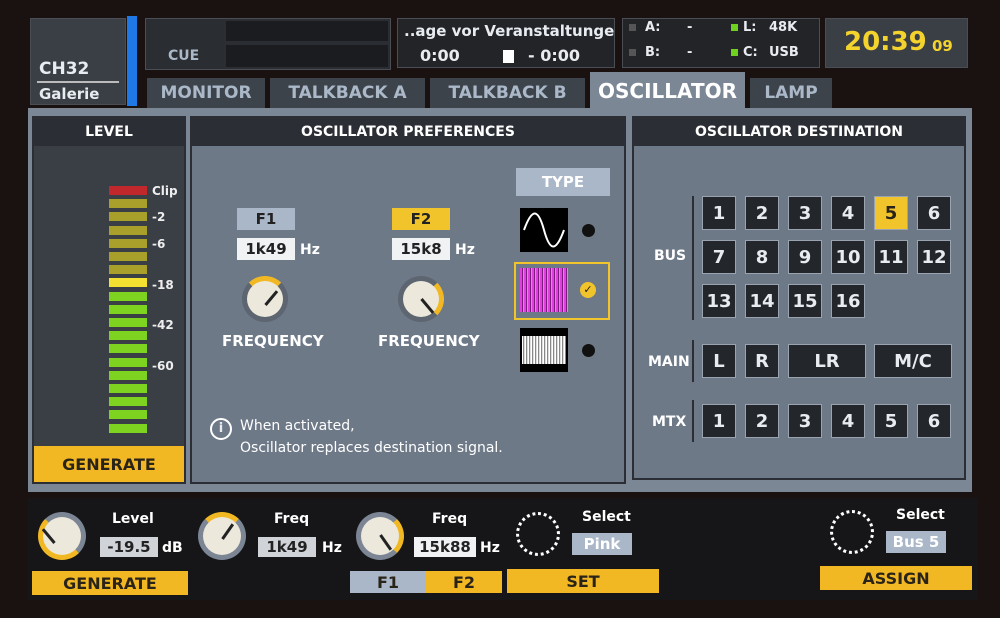 This screenshot has width=1000, height=618. What do you see at coordinates (450, 519) in the screenshot?
I see `bottom-freq2-label: Freq` at bounding box center [450, 519].